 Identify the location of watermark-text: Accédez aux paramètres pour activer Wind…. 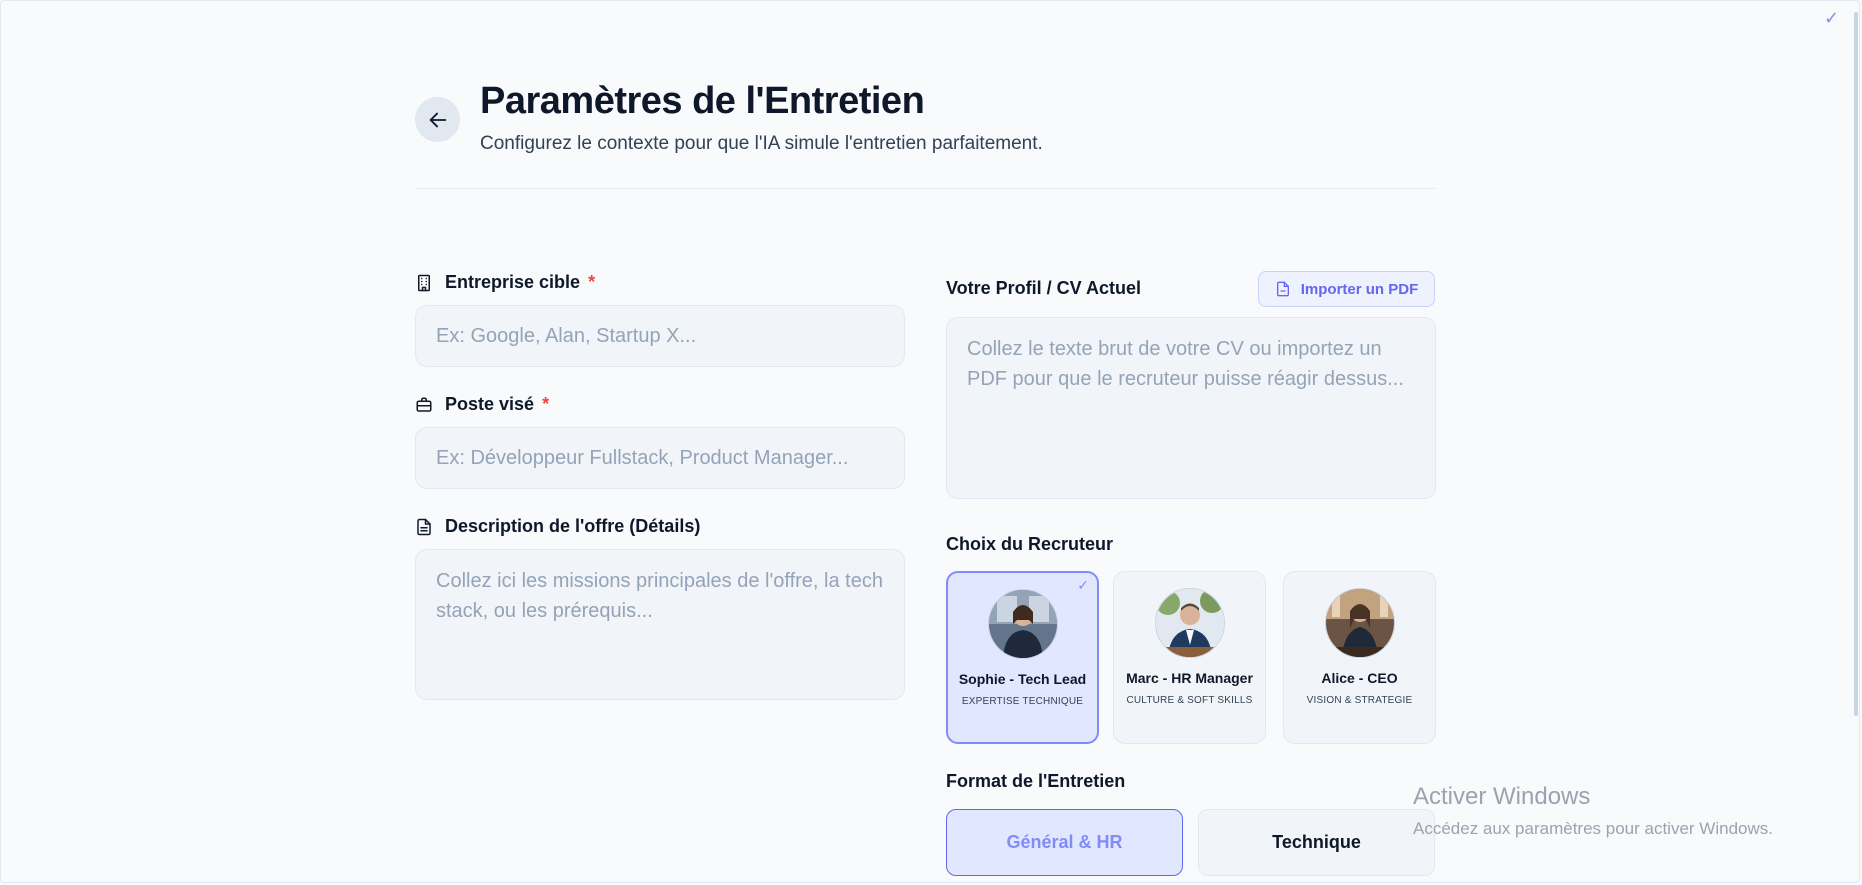
(1593, 828).